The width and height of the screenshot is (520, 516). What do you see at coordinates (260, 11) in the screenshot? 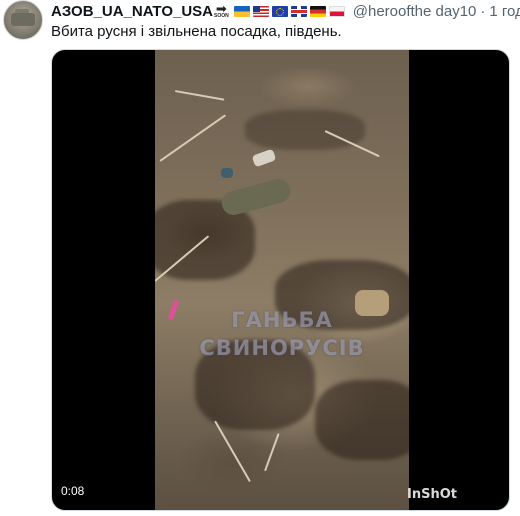
I see `flag-usa-icon` at bounding box center [260, 11].